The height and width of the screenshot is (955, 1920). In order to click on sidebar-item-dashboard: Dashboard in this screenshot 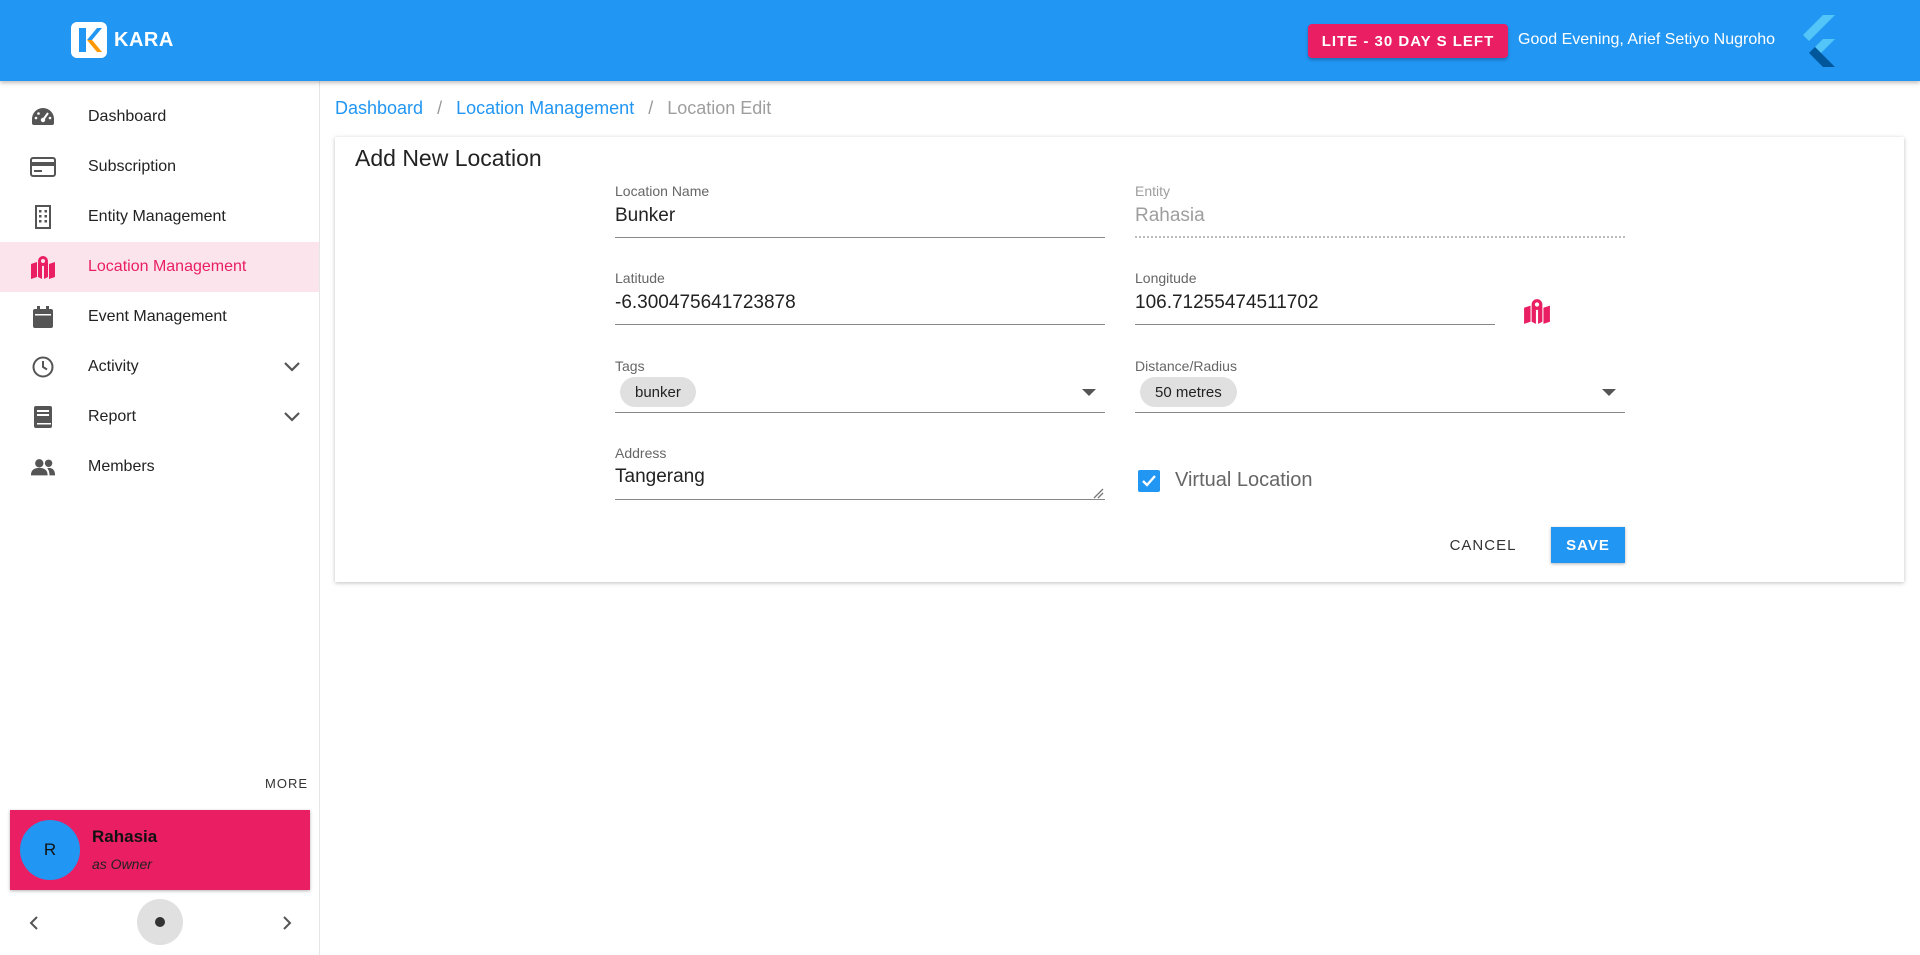, I will do `click(159, 117)`.